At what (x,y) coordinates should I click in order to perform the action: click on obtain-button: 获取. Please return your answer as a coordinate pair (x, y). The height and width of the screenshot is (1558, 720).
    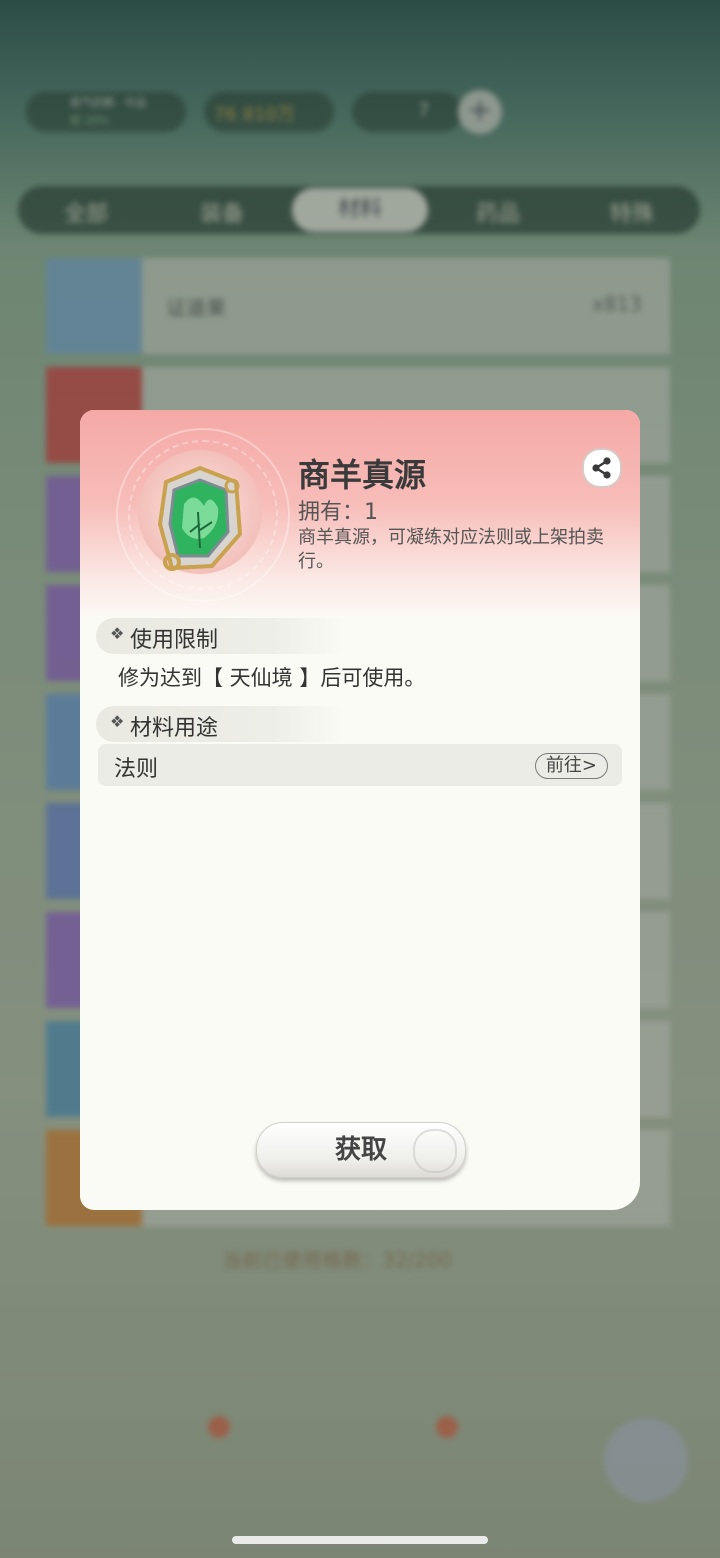
    Looking at the image, I should click on (361, 1150).